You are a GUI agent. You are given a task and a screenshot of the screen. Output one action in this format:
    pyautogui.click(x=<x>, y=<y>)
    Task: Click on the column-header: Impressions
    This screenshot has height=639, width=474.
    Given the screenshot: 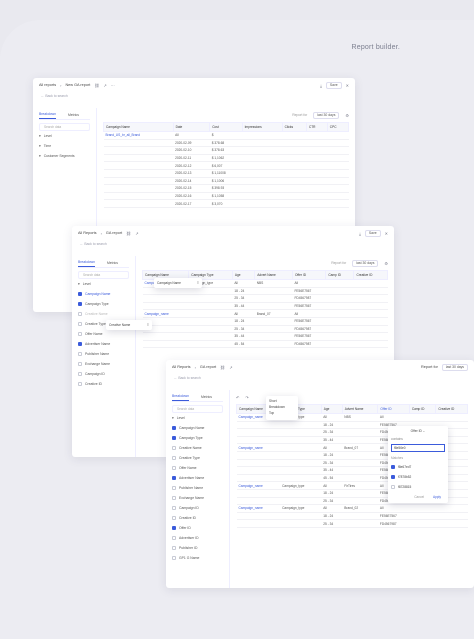 What is the action you would take?
    pyautogui.click(x=262, y=127)
    